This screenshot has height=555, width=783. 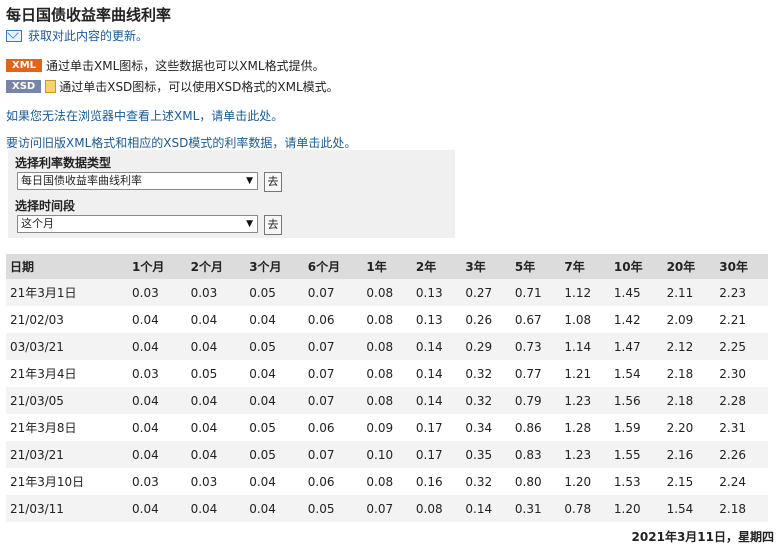 What do you see at coordinates (741, 427) in the screenshot?
I see `rate-cell: 2.31` at bounding box center [741, 427].